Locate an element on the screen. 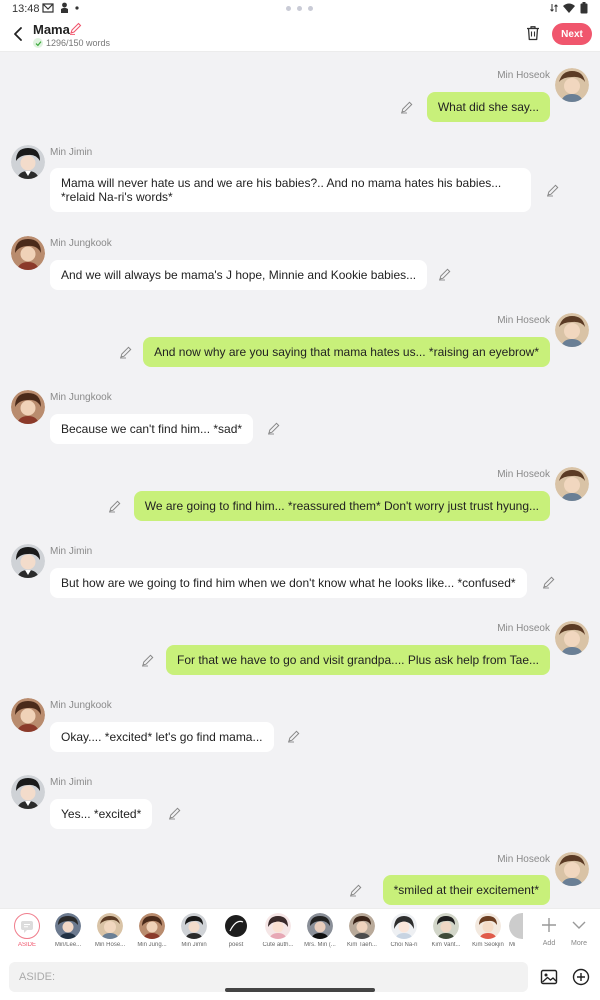  attach-button is located at coordinates (581, 979).